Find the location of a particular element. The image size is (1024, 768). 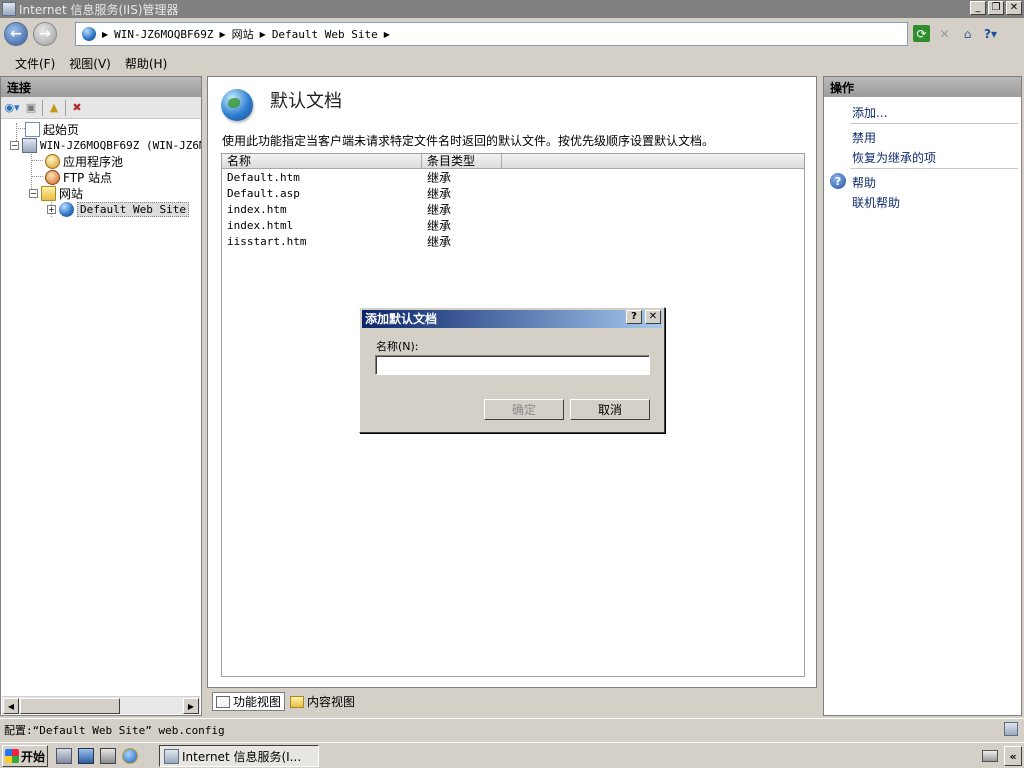

horizontal-scrollbar: ◀ ▶ is located at coordinates (101, 705).